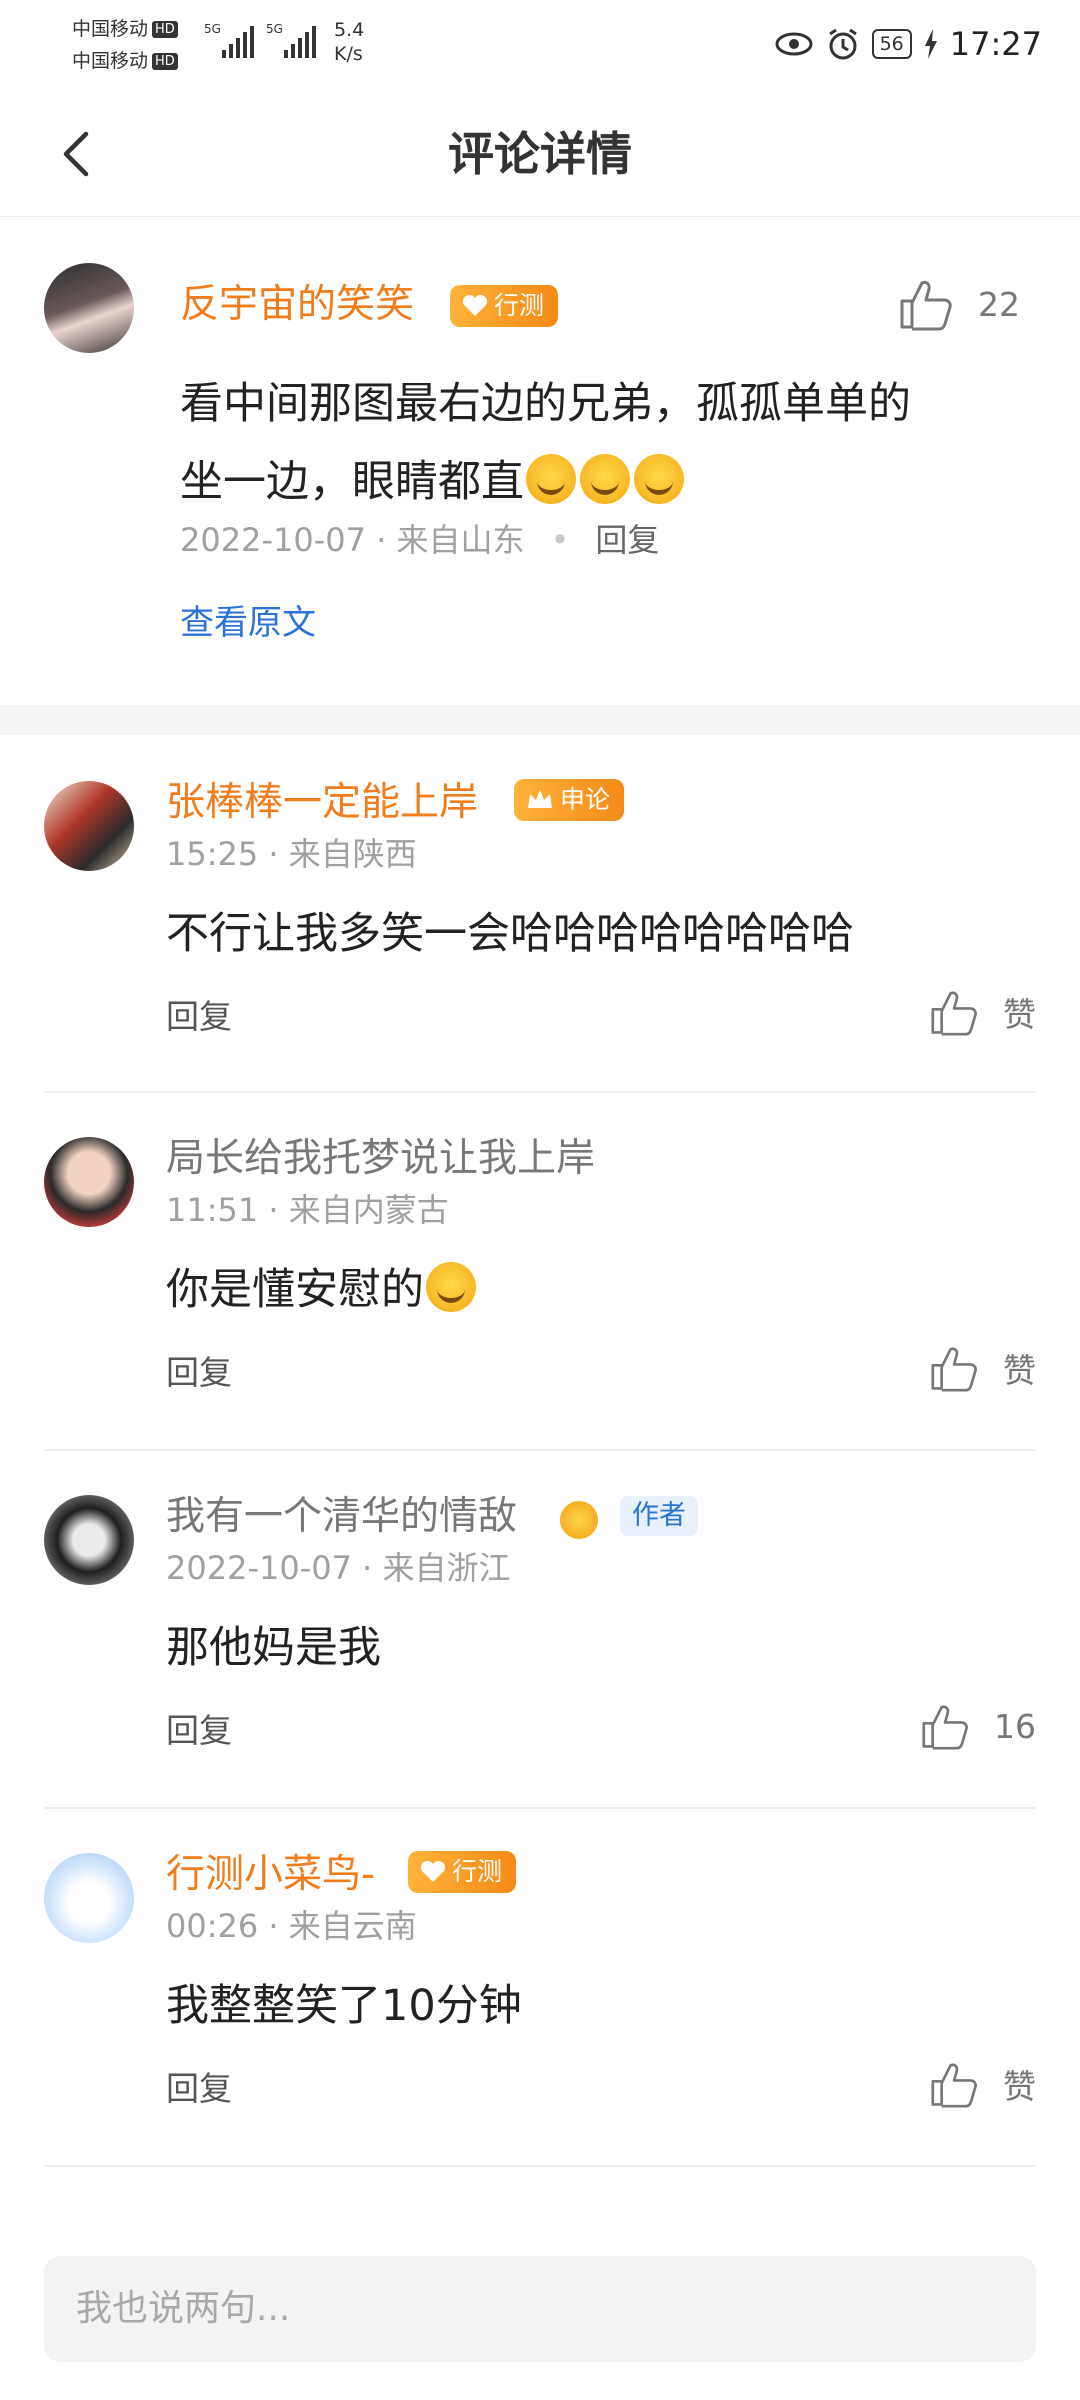  I want to click on eye-icon, so click(794, 44).